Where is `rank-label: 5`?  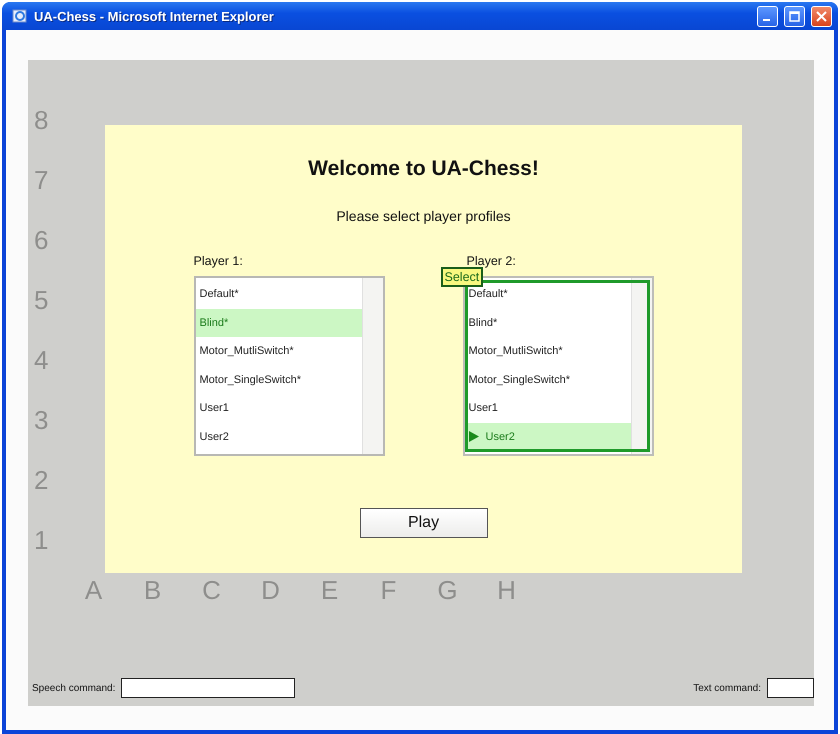
rank-label: 5 is located at coordinates (42, 300).